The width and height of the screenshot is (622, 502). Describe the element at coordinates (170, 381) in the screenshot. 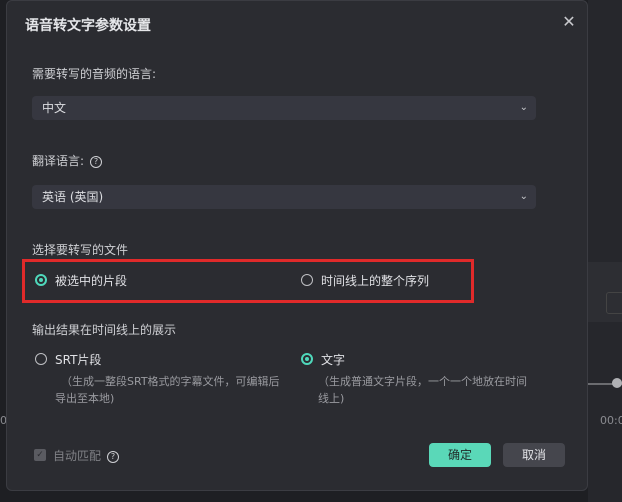

I see `option-srt-clip-desc-line1: （生成一整段SRT格式的字幕文件，可编辑后` at that location.